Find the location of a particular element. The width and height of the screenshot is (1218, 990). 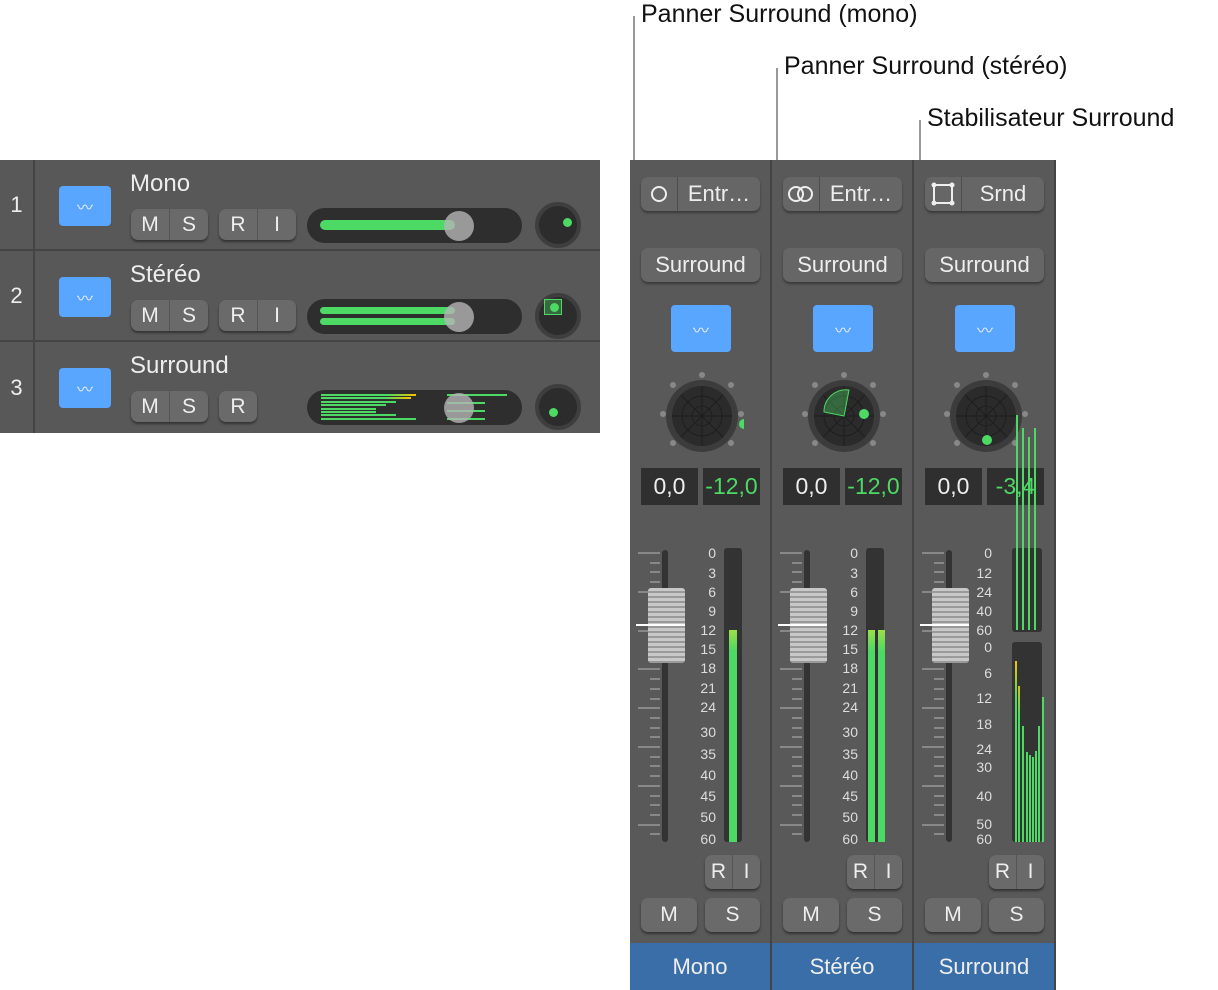

channel-name: Surround is located at coordinates (984, 966).